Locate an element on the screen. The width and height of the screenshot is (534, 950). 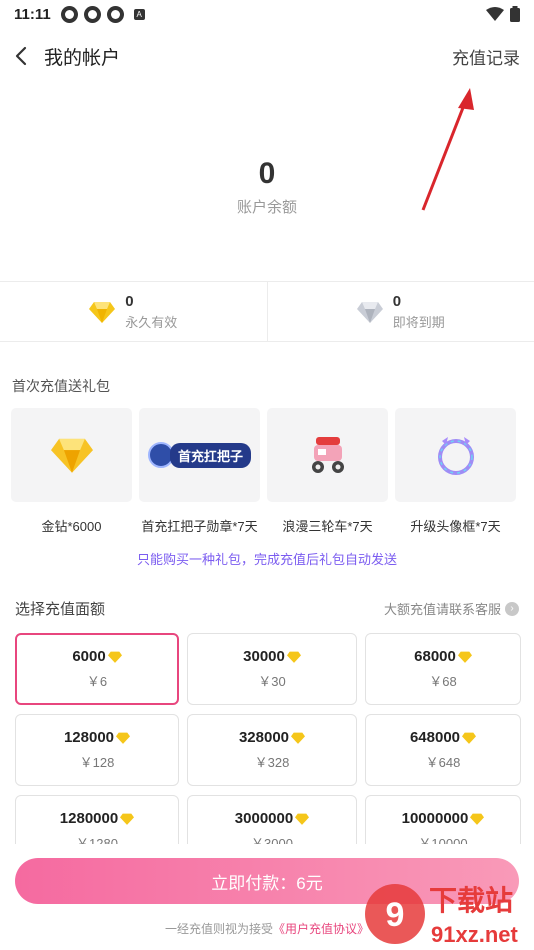
app-header: 我的帐户 充值记录 is located at coordinates (267, 56).